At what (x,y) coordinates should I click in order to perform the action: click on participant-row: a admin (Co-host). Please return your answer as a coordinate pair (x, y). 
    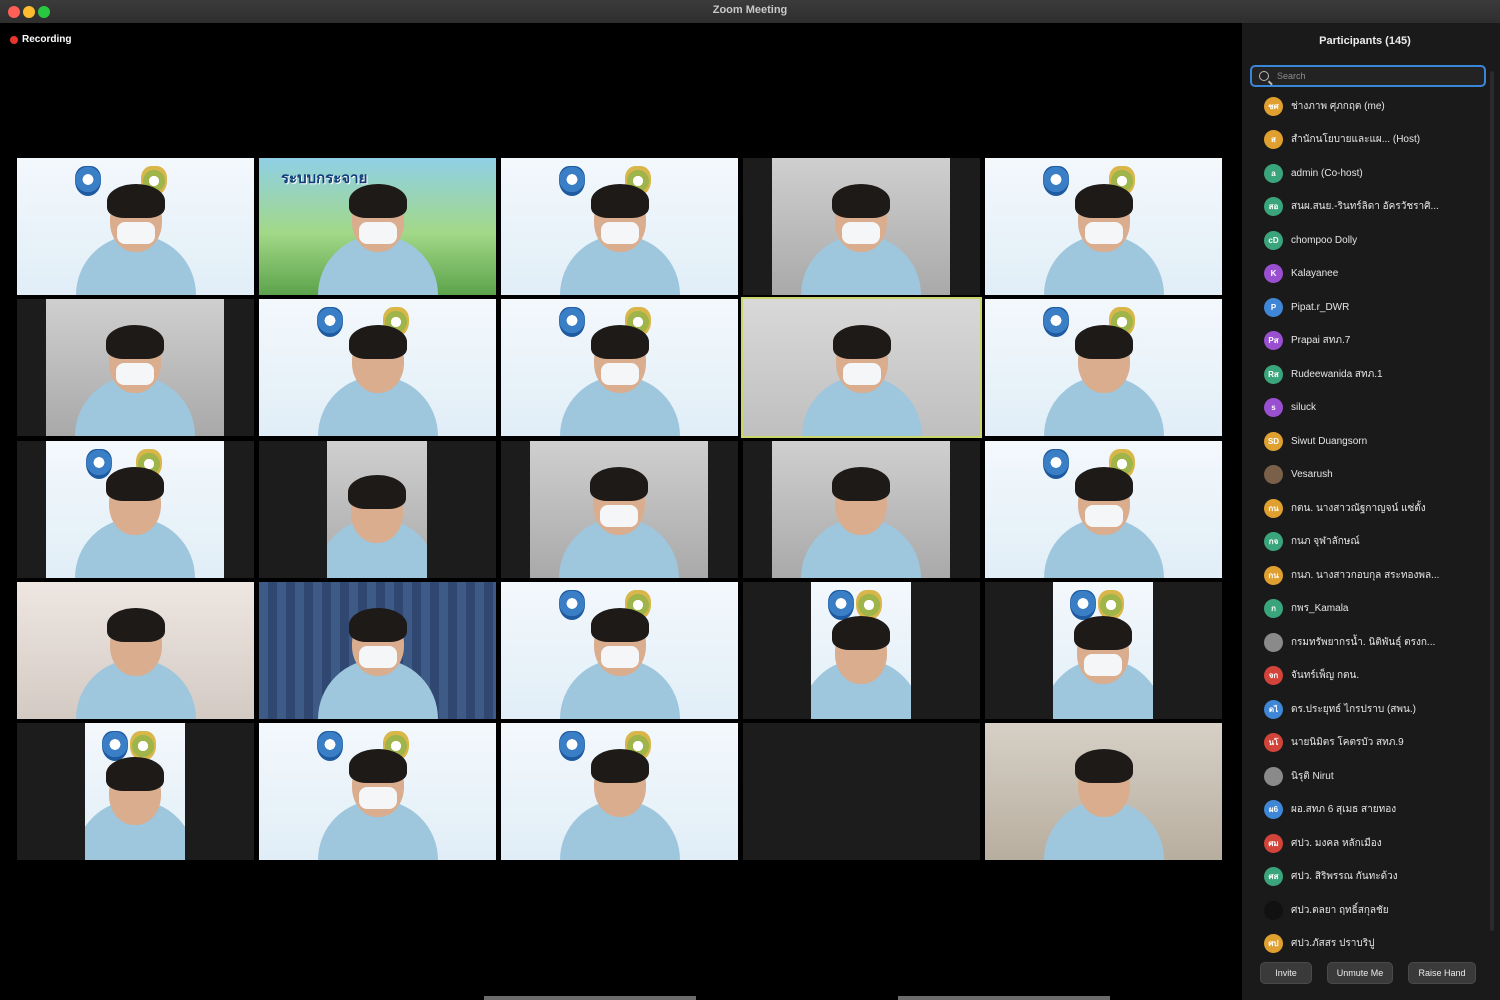
    Looking at the image, I should click on (1313, 173).